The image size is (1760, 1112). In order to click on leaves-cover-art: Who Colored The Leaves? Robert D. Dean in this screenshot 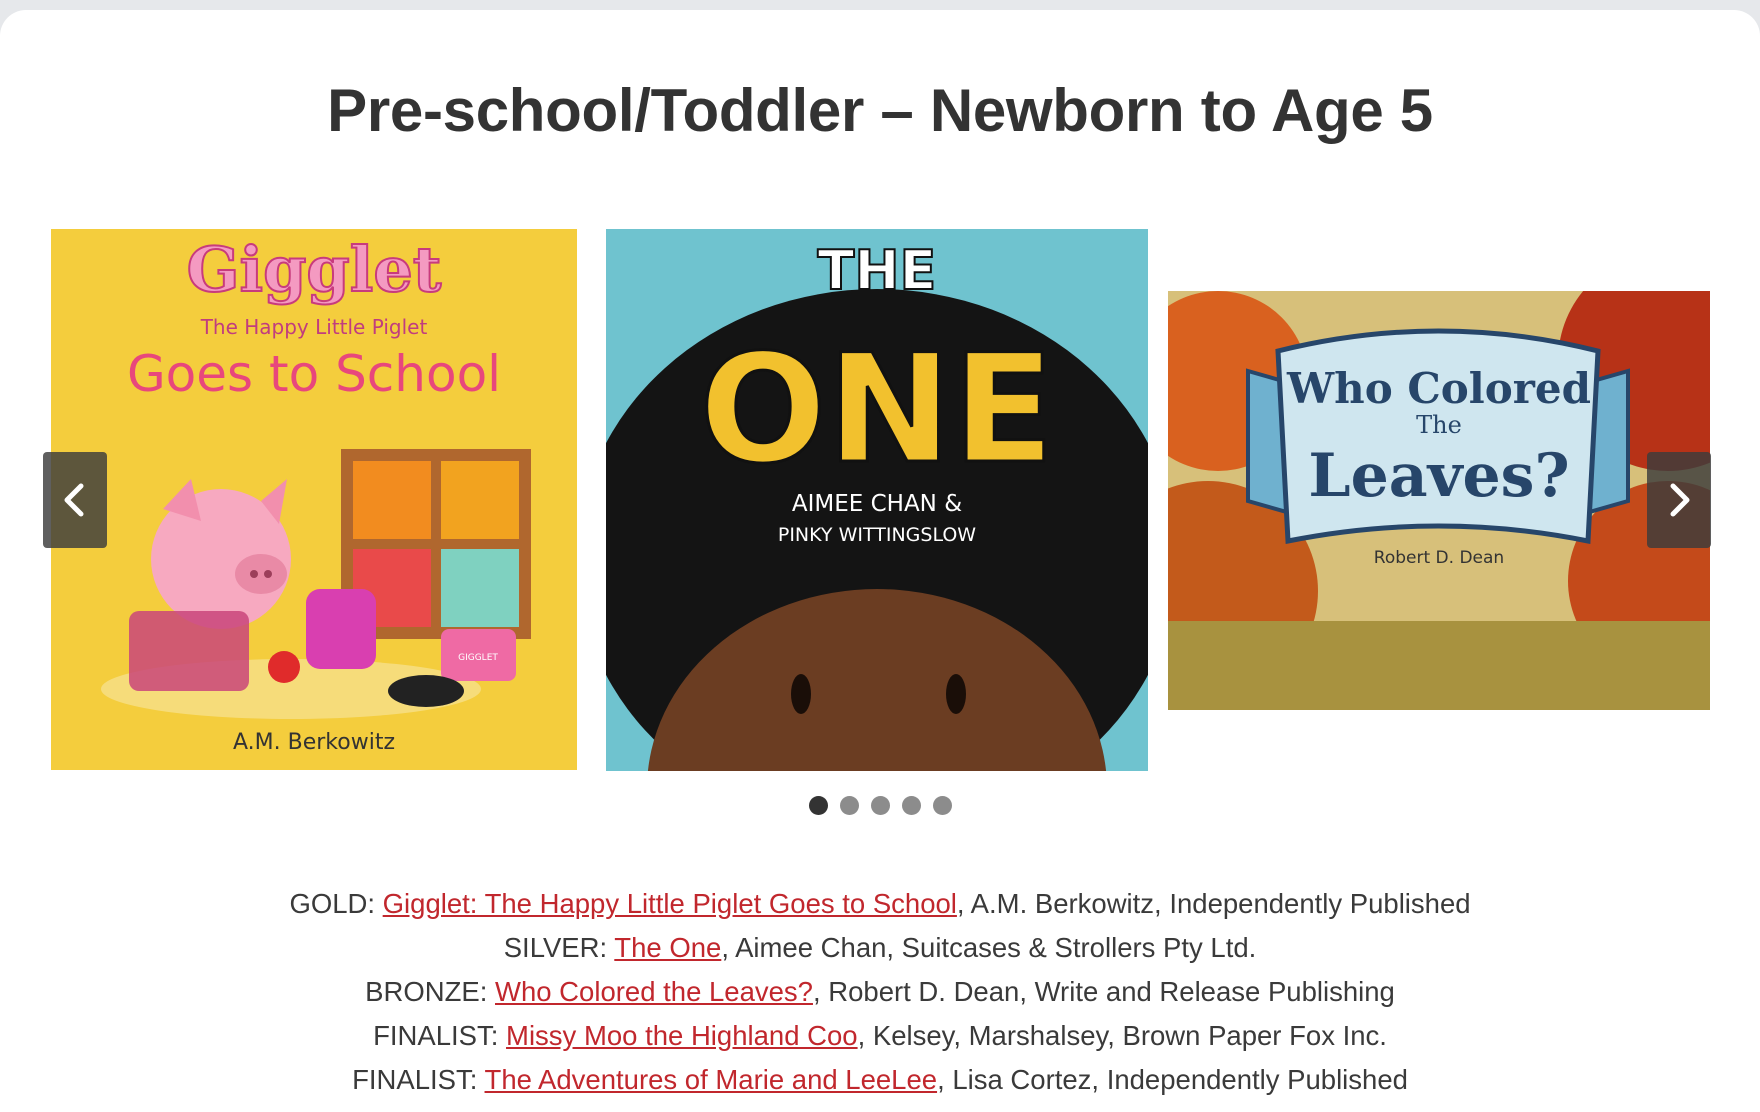, I will do `click(1439, 500)`.